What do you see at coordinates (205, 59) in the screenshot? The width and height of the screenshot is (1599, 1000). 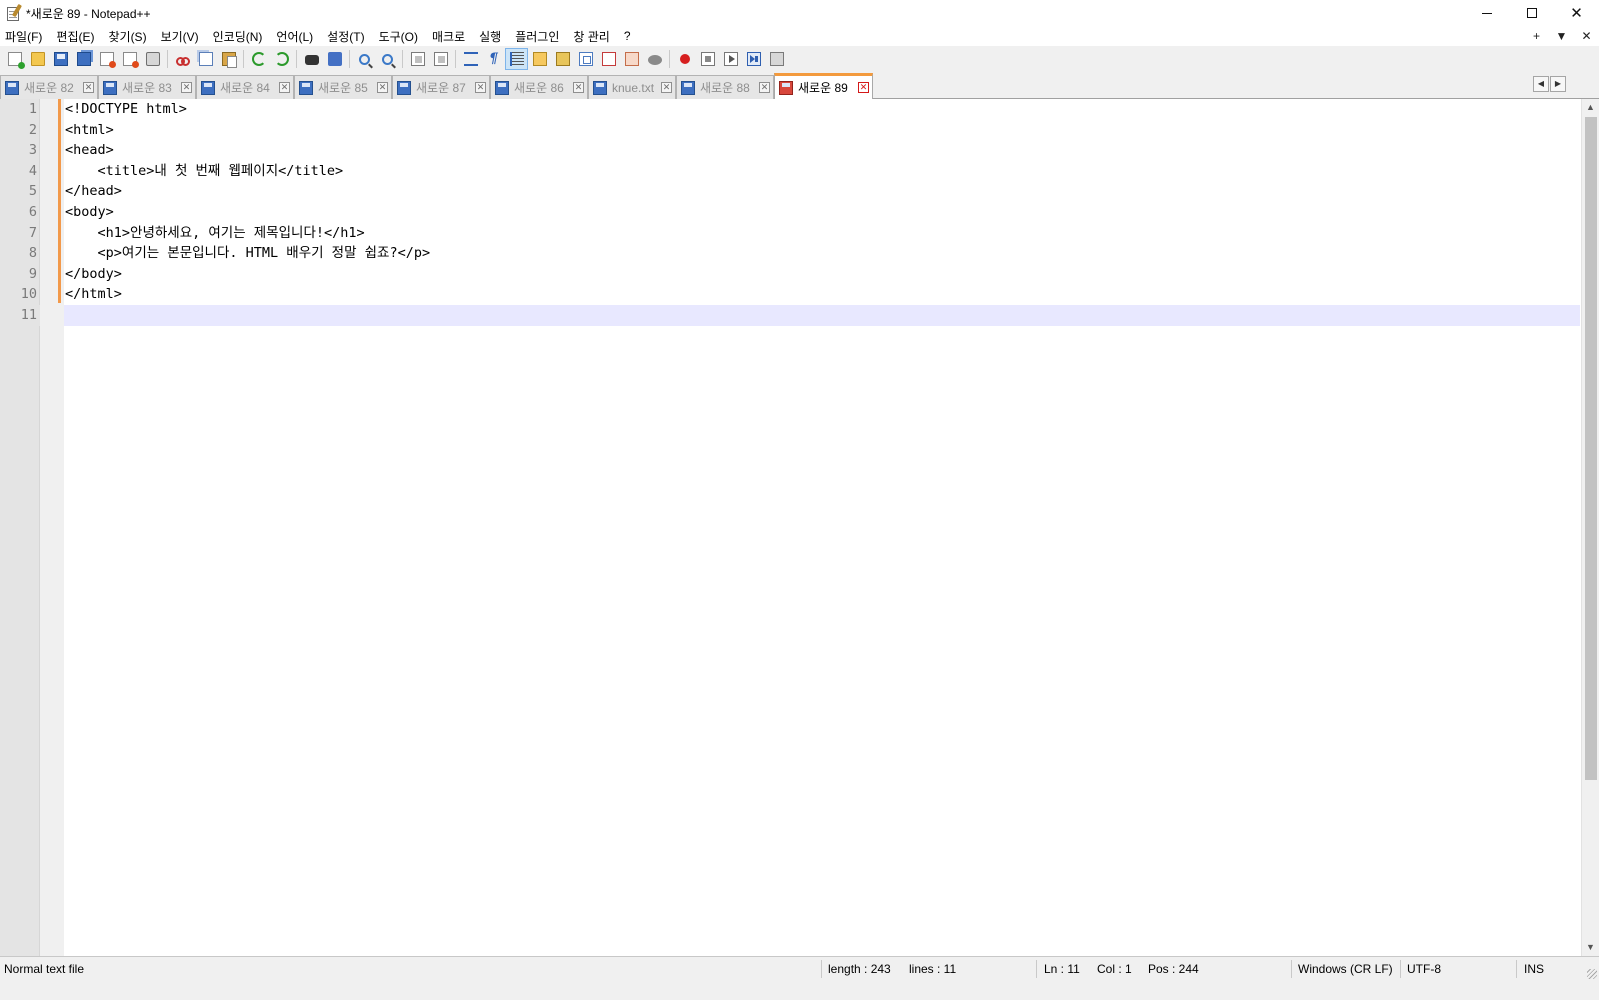 I see `copy-button` at bounding box center [205, 59].